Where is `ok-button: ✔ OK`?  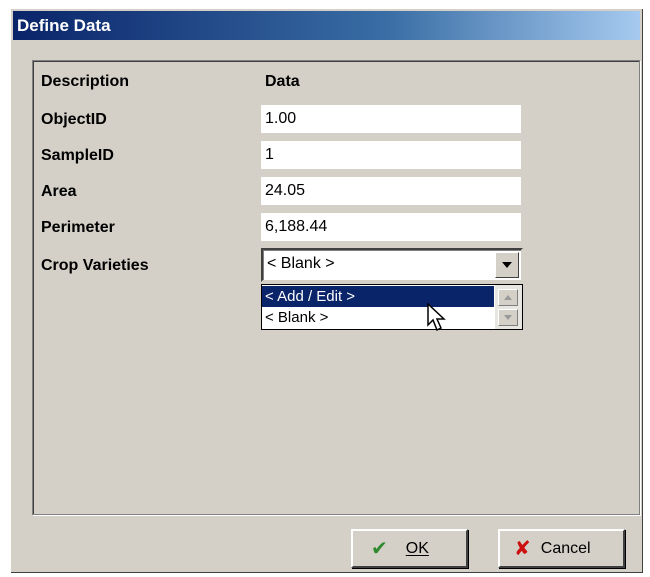
ok-button: ✔ OK is located at coordinates (409, 548).